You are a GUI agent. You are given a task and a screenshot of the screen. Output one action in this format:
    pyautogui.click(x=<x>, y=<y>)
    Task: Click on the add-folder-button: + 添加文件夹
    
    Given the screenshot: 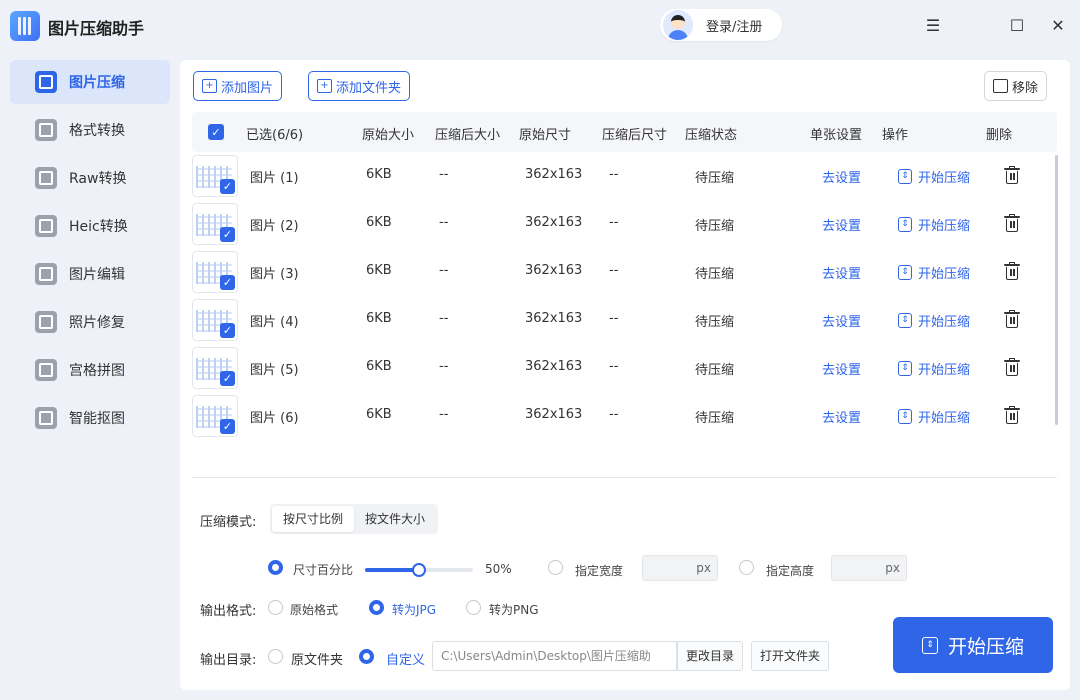 What is the action you would take?
    pyautogui.click(x=359, y=86)
    